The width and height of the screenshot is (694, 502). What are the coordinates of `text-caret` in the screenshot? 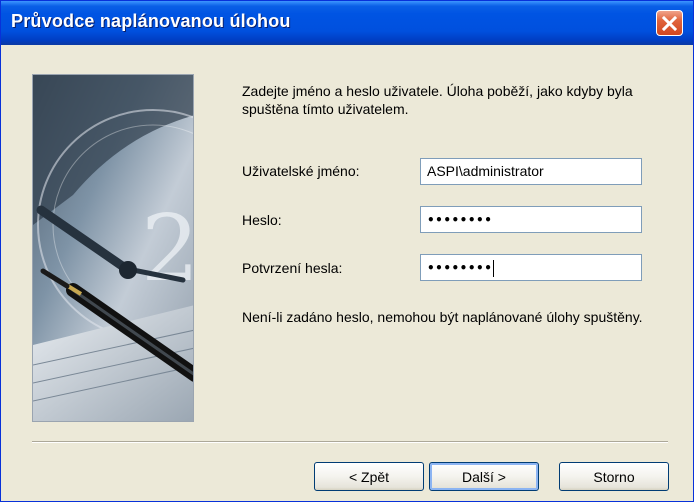 It's located at (494, 268).